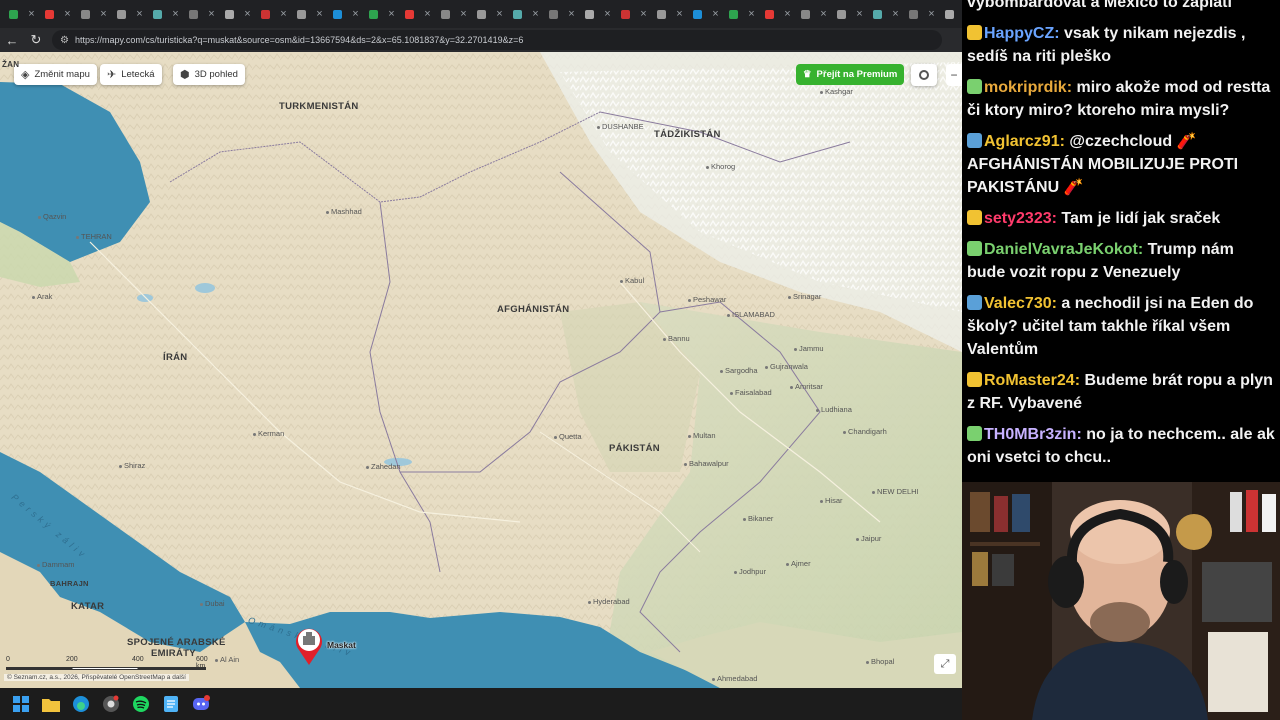  What do you see at coordinates (141, 704) in the screenshot?
I see `spotify-icon` at bounding box center [141, 704].